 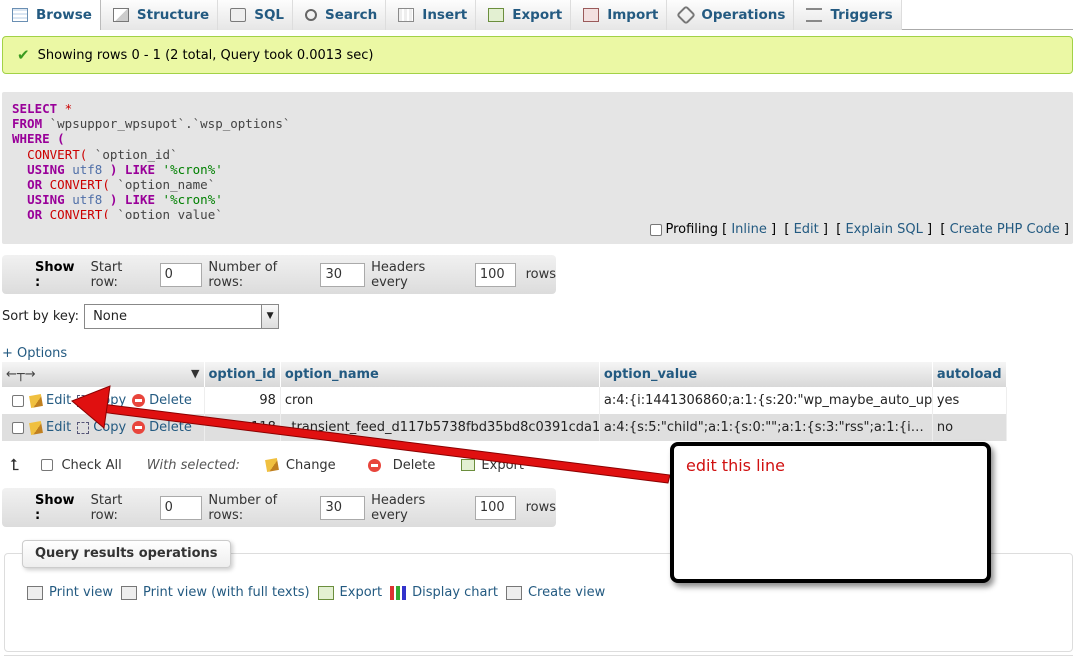 What do you see at coordinates (749, 229) in the screenshot?
I see `inline-edit-link: Inline` at bounding box center [749, 229].